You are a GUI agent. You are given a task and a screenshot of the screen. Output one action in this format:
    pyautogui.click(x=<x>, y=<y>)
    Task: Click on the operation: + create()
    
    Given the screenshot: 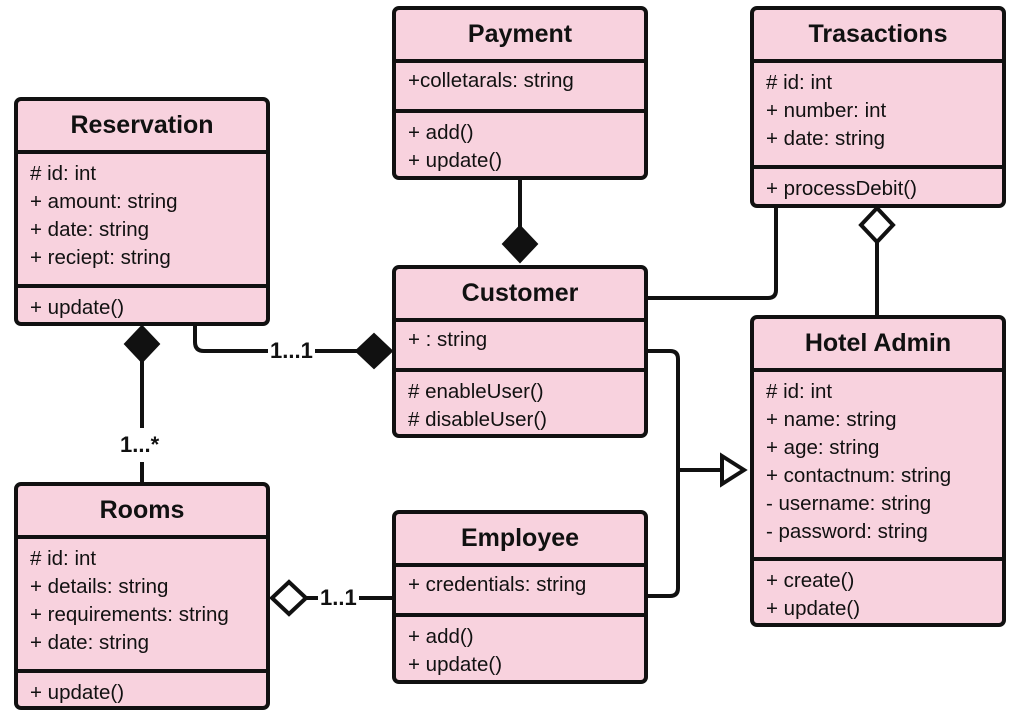 What is the action you would take?
    pyautogui.click(x=810, y=580)
    